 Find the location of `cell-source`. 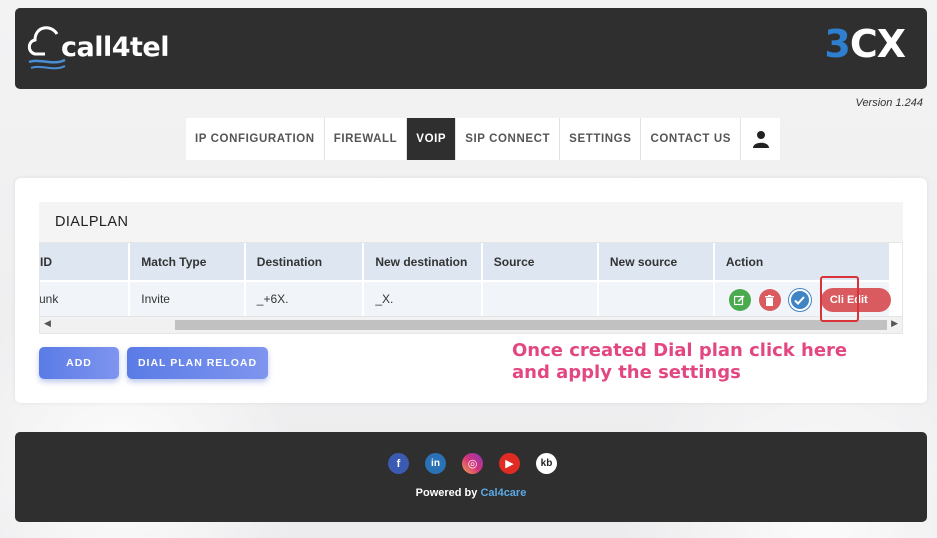

cell-source is located at coordinates (540, 298).